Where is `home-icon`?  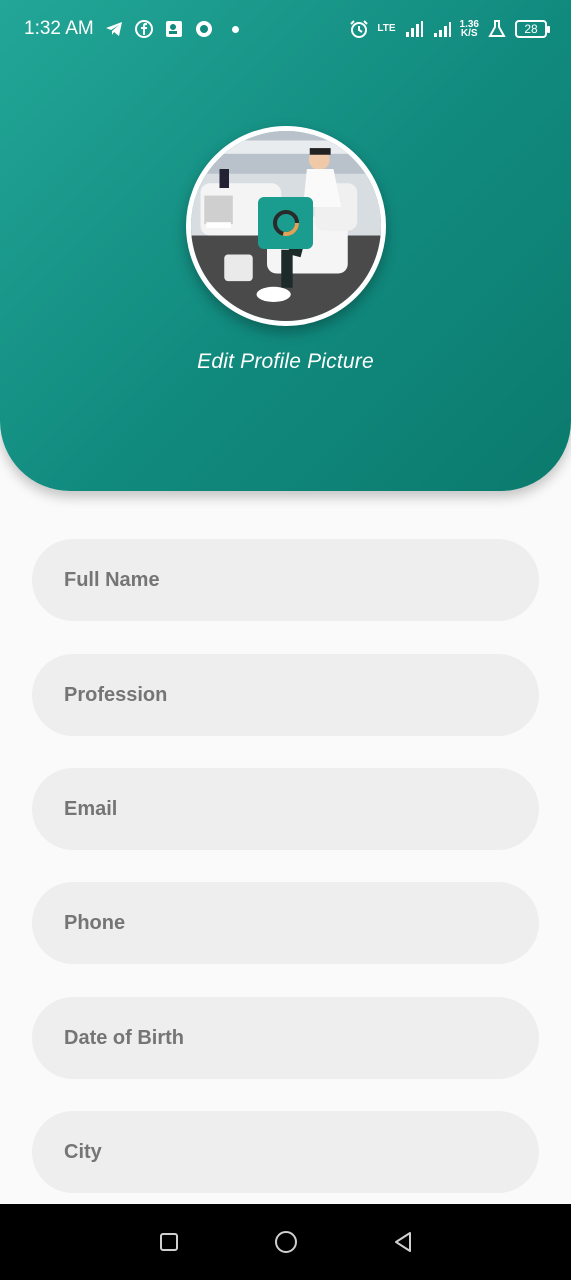 home-icon is located at coordinates (285, 1242).